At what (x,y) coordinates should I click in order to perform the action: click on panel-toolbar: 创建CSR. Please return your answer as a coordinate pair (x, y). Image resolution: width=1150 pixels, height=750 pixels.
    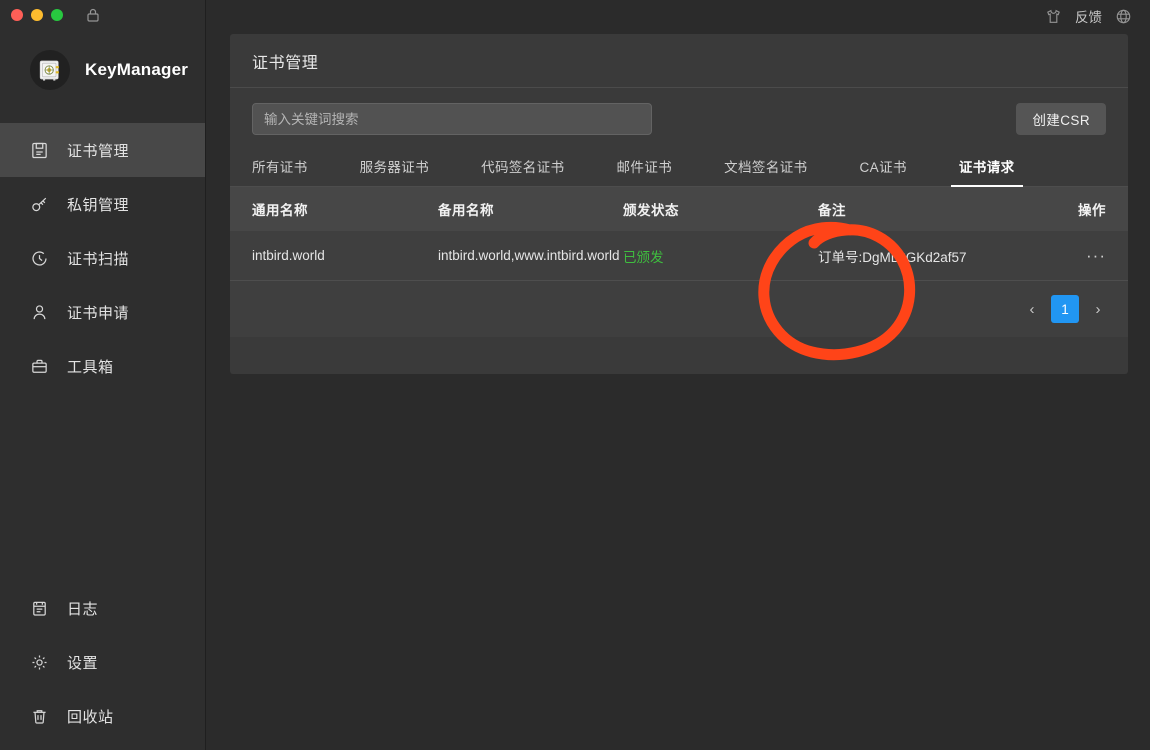
    Looking at the image, I should click on (679, 111).